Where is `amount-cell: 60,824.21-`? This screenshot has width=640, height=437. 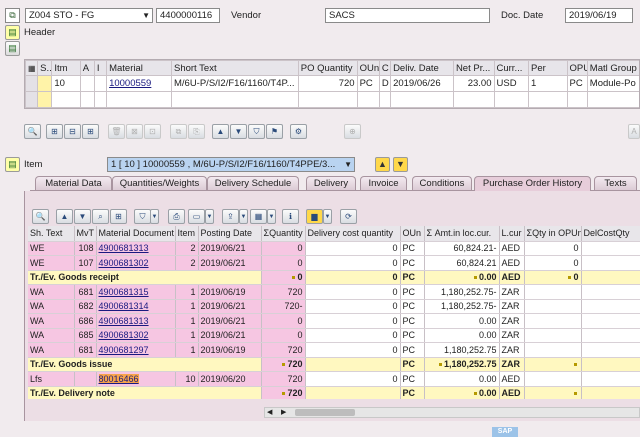 amount-cell: 60,824.21- is located at coordinates (462, 248).